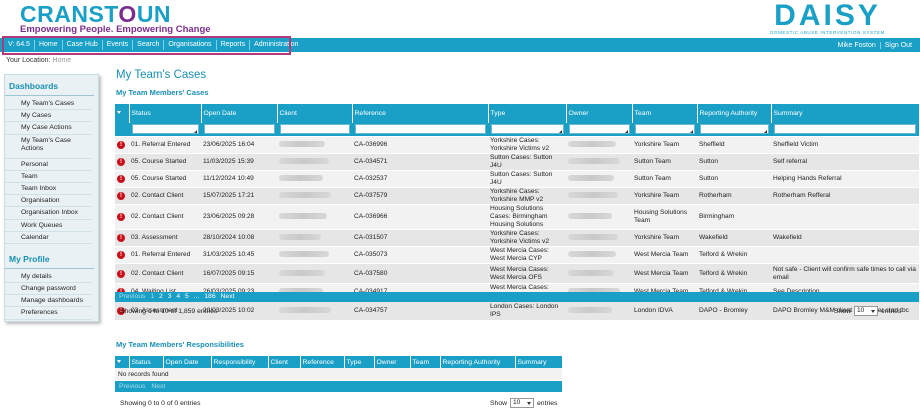 This screenshot has width=920, height=411. I want to click on redacted-client, so click(303, 216).